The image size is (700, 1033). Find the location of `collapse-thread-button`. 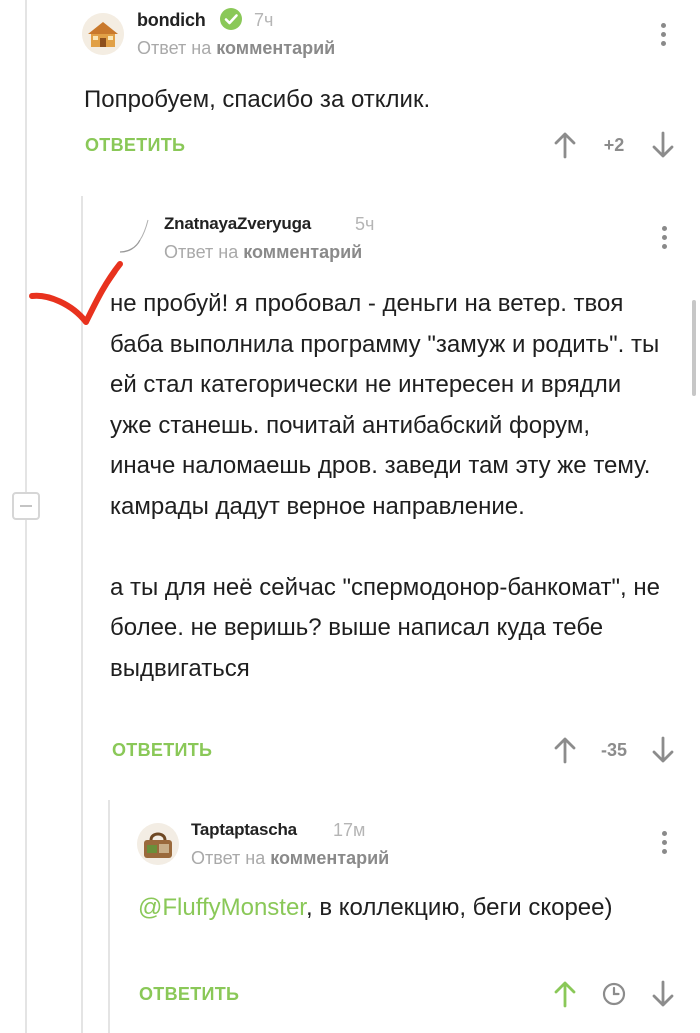

collapse-thread-button is located at coordinates (26, 506).